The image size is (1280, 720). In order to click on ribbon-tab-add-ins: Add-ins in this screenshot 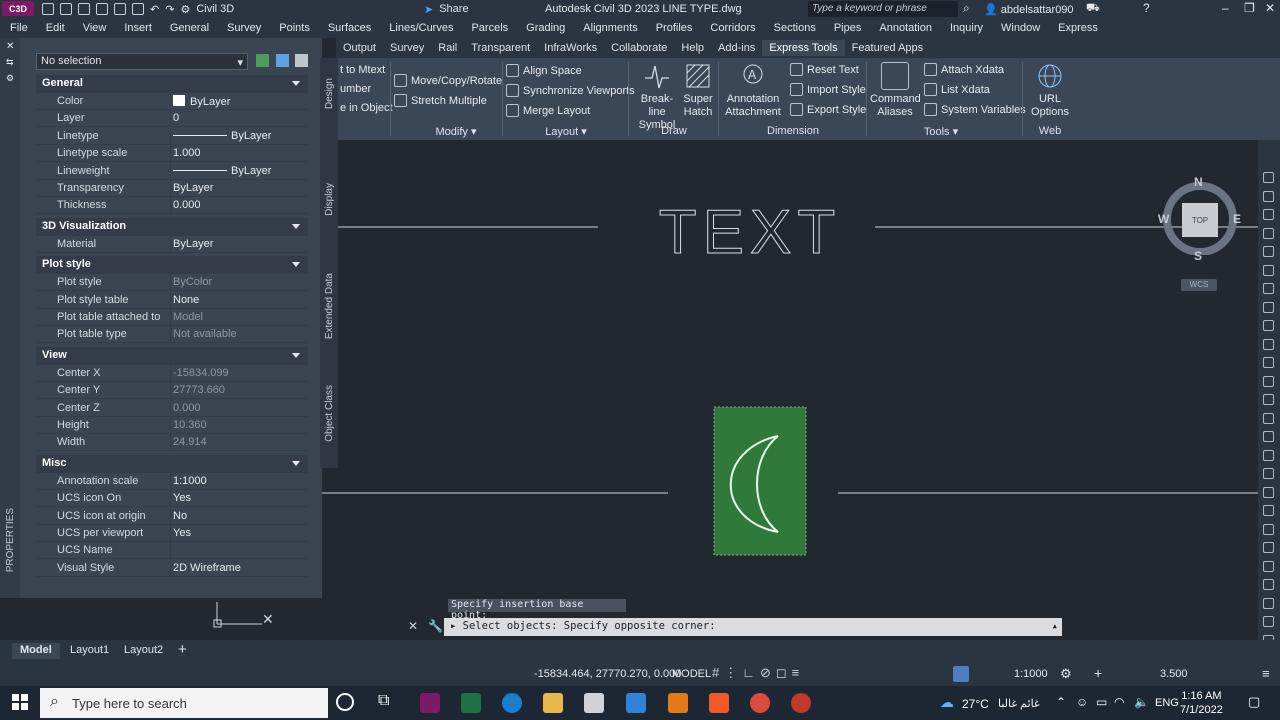, I will do `click(736, 48)`.